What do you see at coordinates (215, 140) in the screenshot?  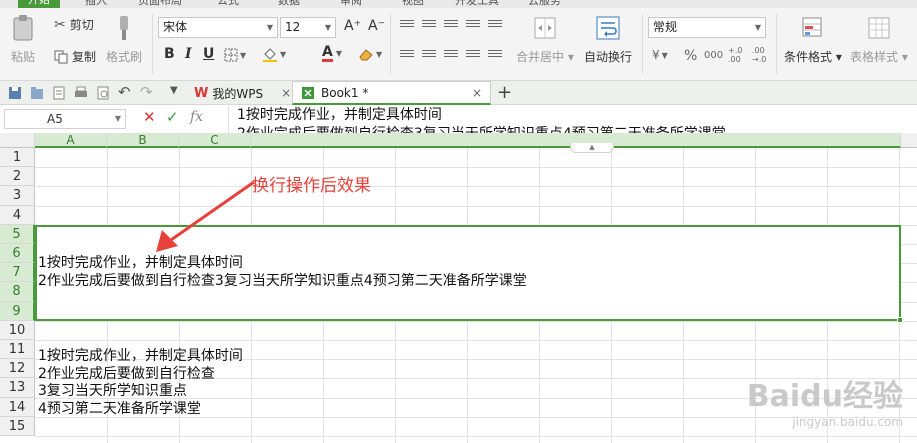 I see `column-header-c: C` at bounding box center [215, 140].